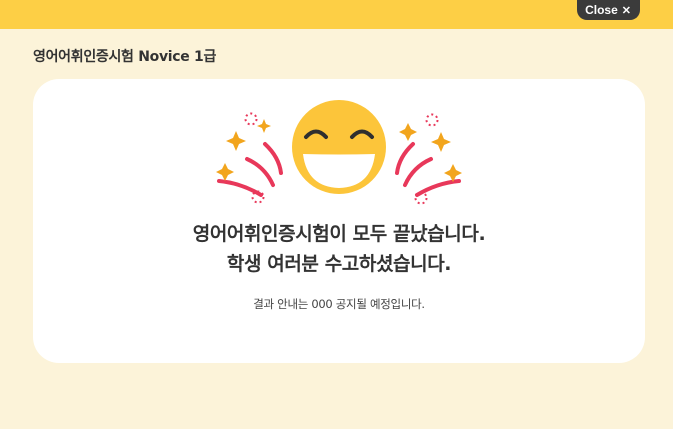  I want to click on completion-headline: 영어어휘인증시험이 모두 끝났습니다. 학생 여러분 수고하셨습니다., so click(339, 249).